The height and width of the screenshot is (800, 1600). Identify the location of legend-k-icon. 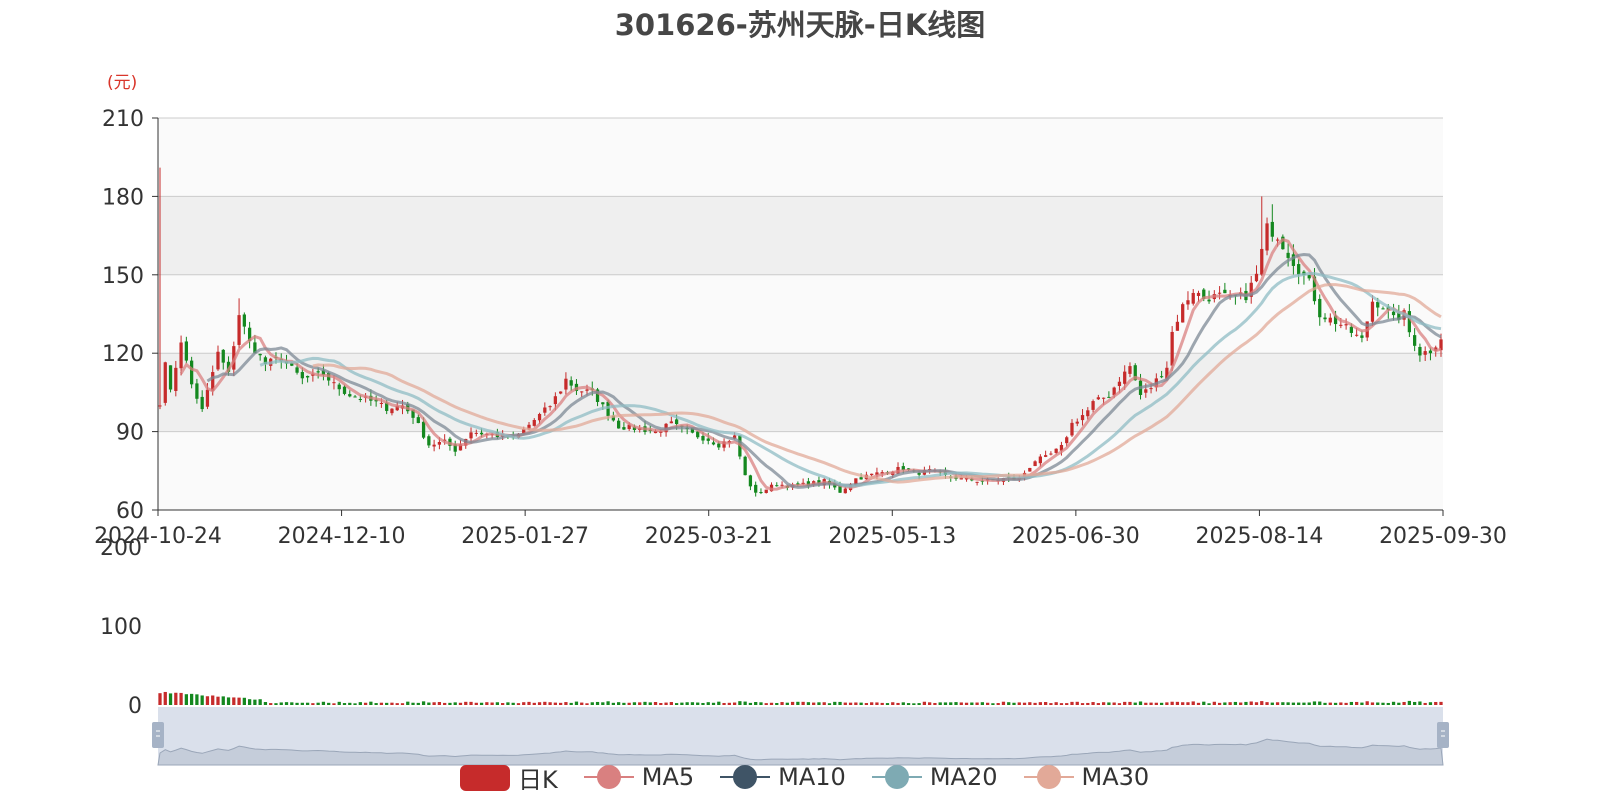
(485, 778).